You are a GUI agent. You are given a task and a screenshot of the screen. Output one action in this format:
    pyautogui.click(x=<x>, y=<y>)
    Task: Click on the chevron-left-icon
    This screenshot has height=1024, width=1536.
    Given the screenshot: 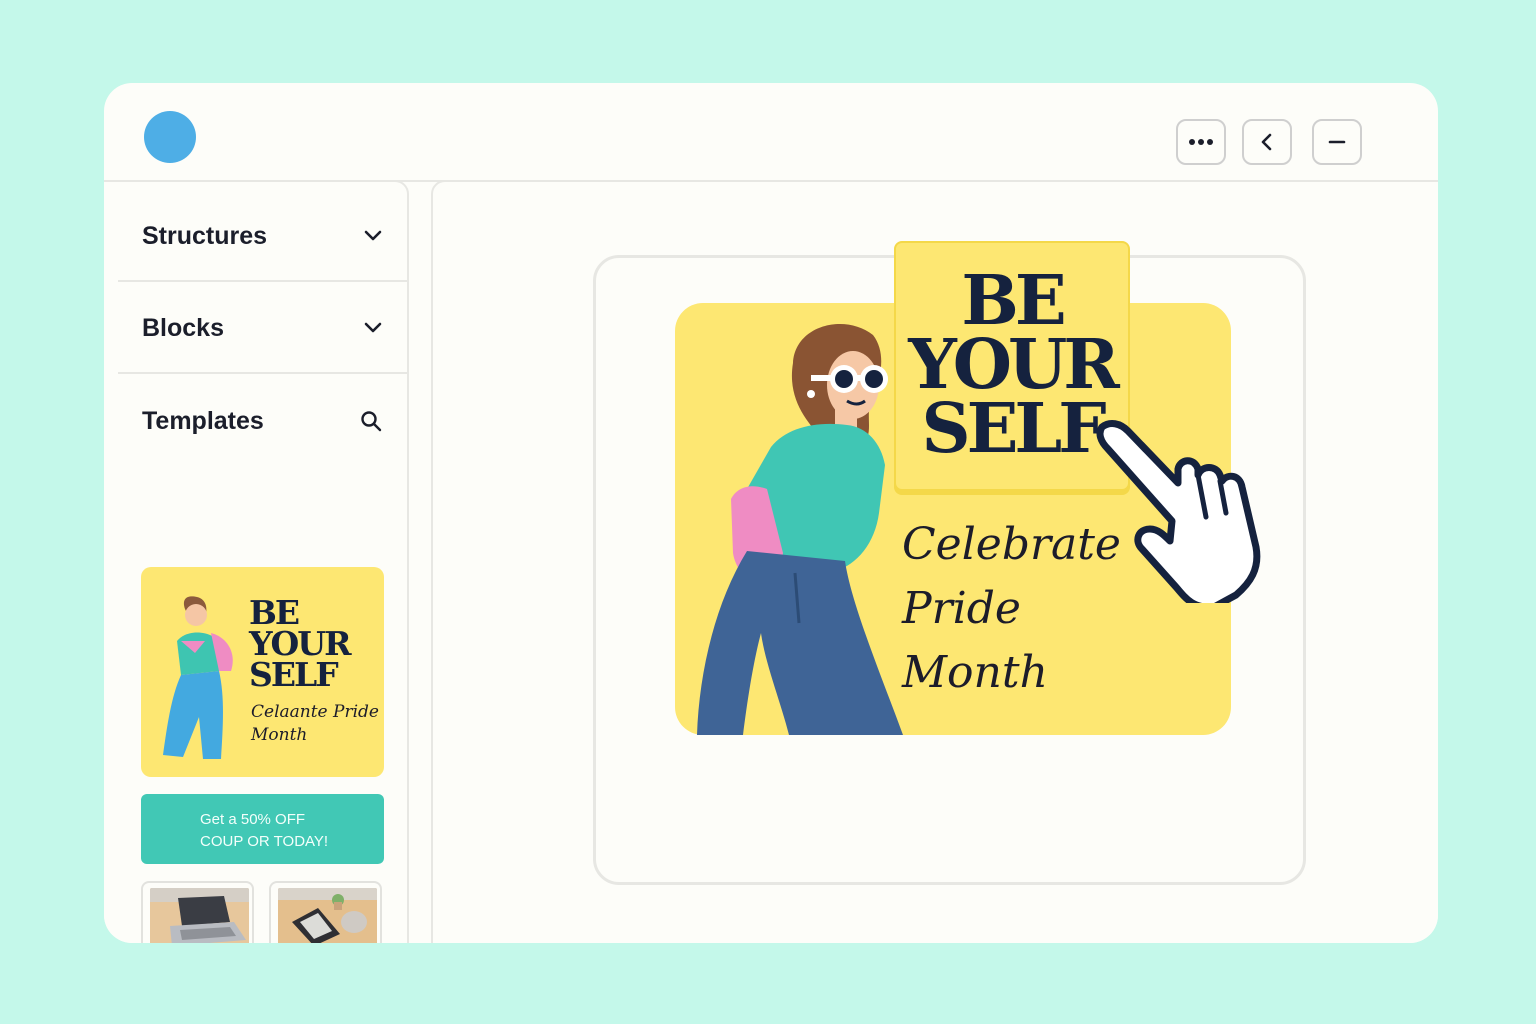 What is the action you would take?
    pyautogui.click(x=1266, y=142)
    